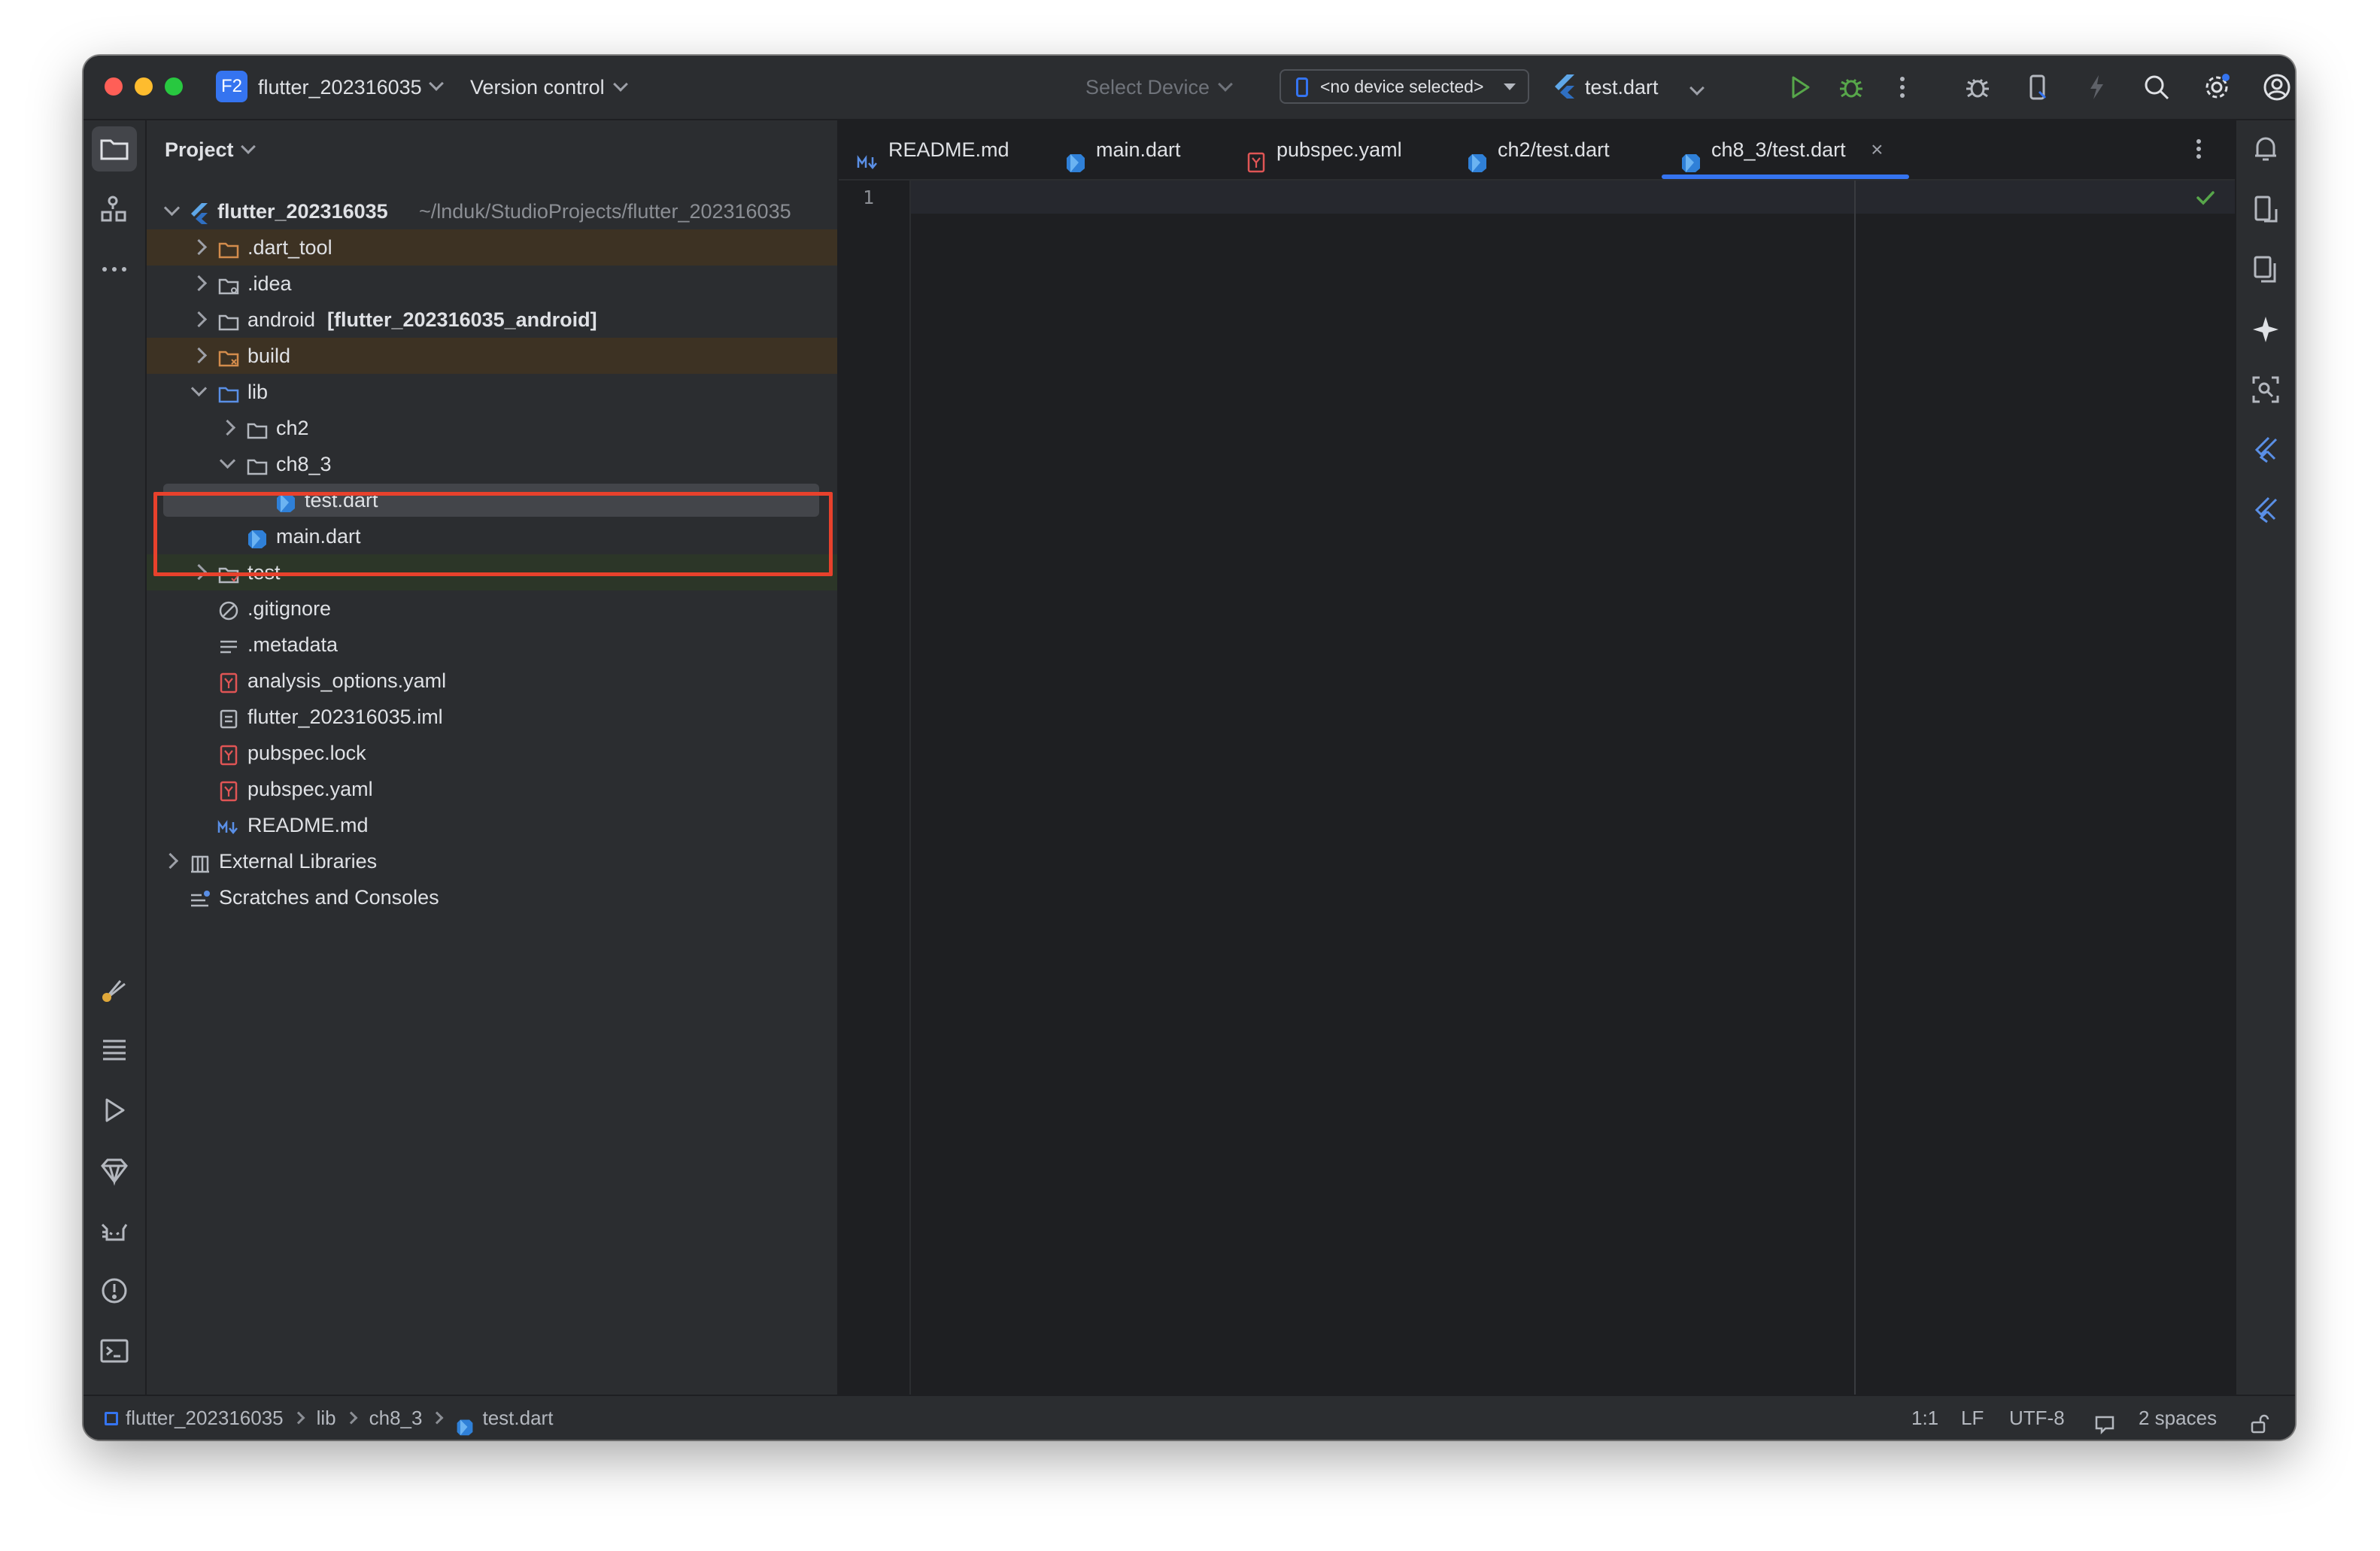  I want to click on tree-item-label: Scratches and Consoles, so click(329, 898).